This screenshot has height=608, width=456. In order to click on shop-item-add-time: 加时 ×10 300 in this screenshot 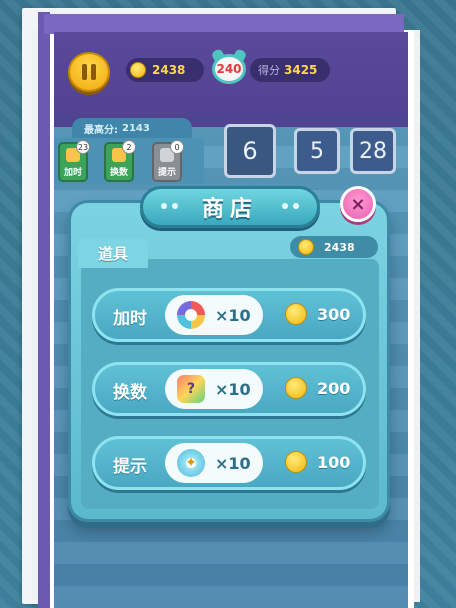, I will do `click(229, 315)`.